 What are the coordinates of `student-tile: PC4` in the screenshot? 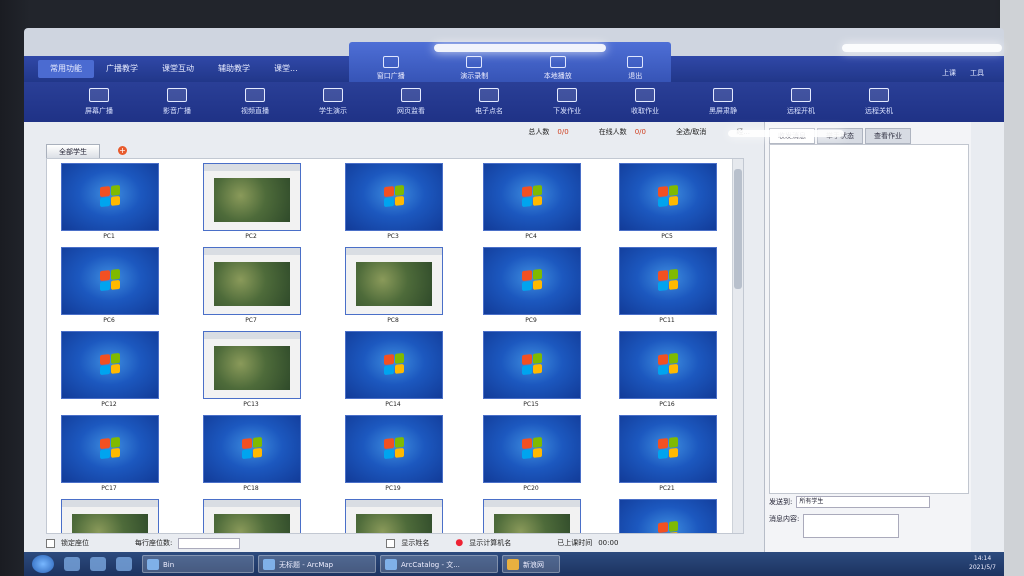 It's located at (533, 201).